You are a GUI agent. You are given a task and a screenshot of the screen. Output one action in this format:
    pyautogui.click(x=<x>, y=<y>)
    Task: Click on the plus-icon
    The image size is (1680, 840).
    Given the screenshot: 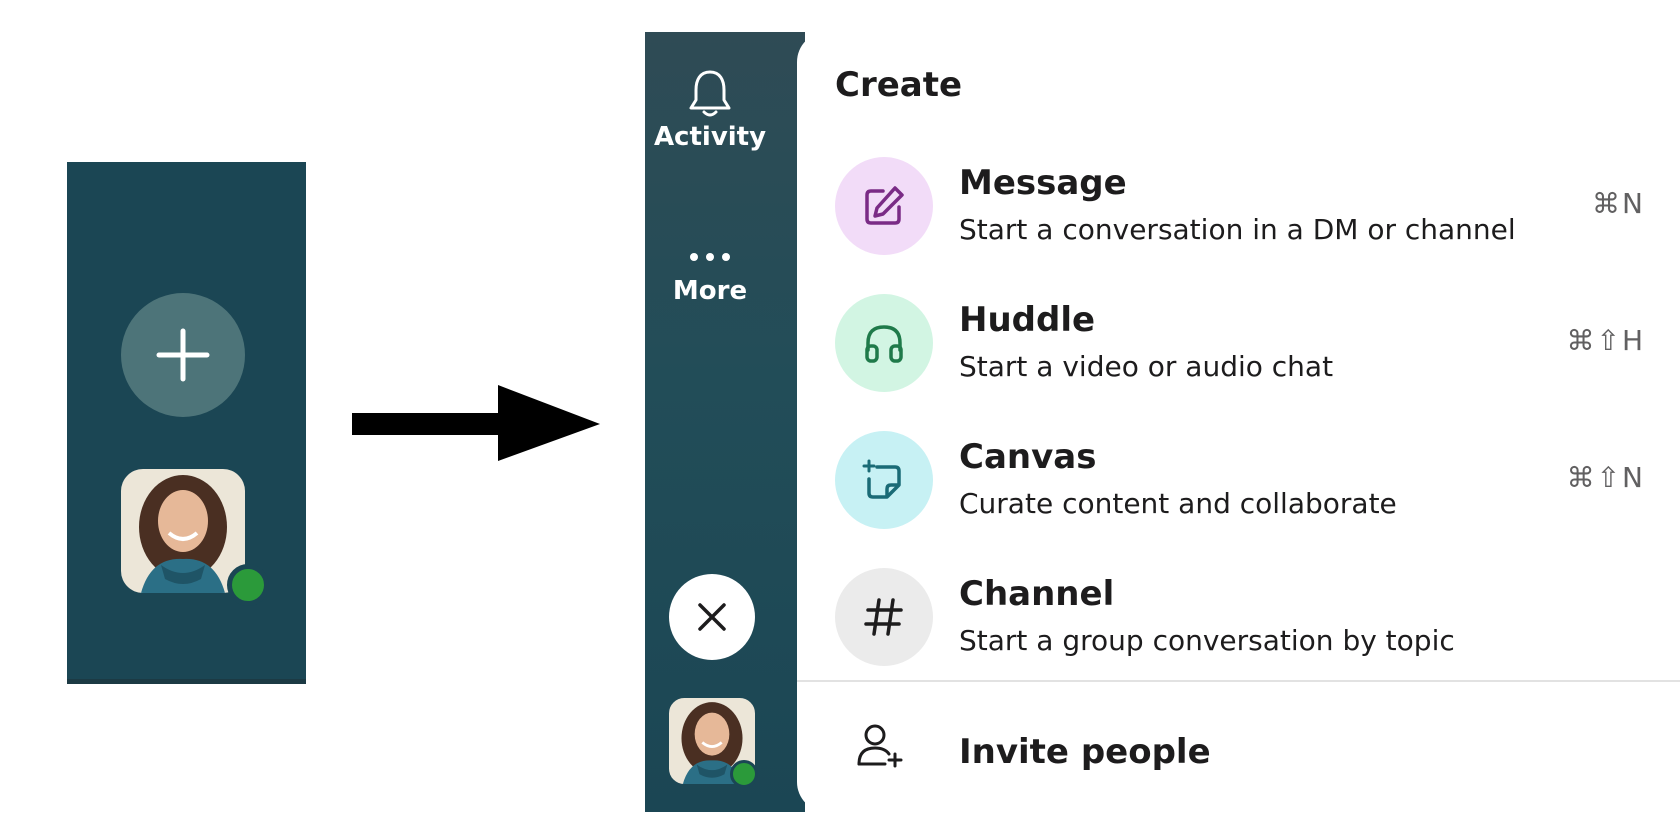 What is the action you would take?
    pyautogui.click(x=183, y=355)
    